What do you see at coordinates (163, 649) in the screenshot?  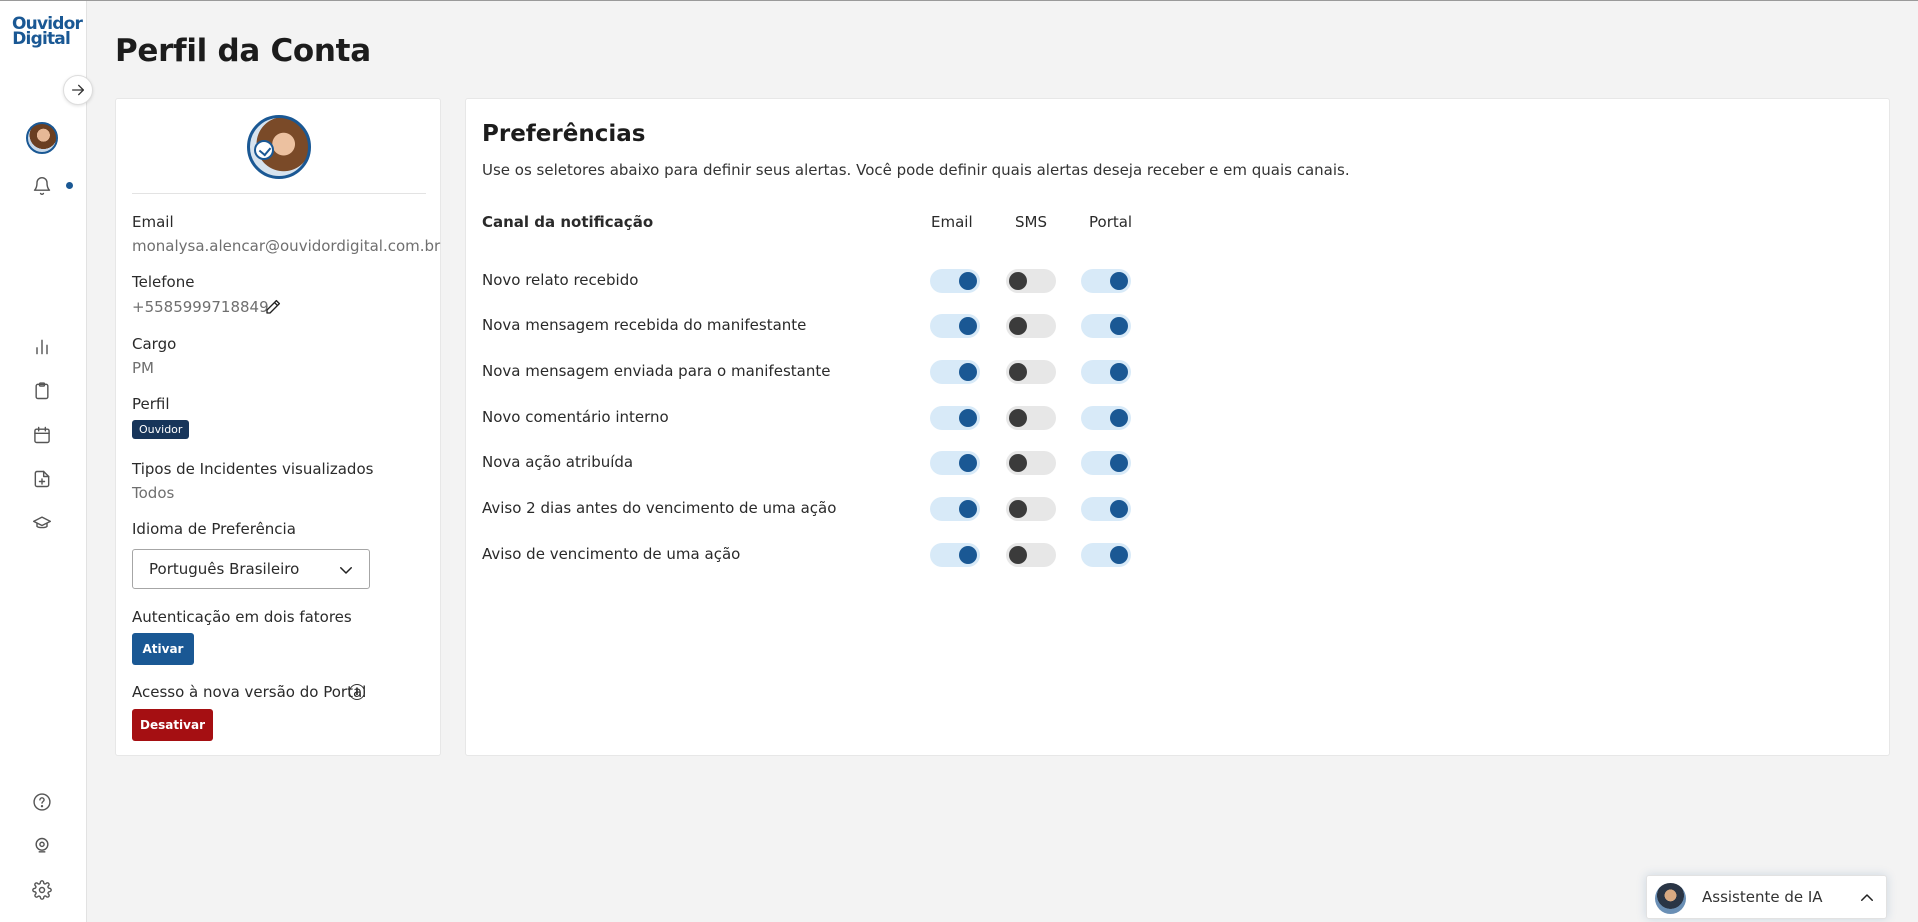 I see `activate-2fa-button: Ativar` at bounding box center [163, 649].